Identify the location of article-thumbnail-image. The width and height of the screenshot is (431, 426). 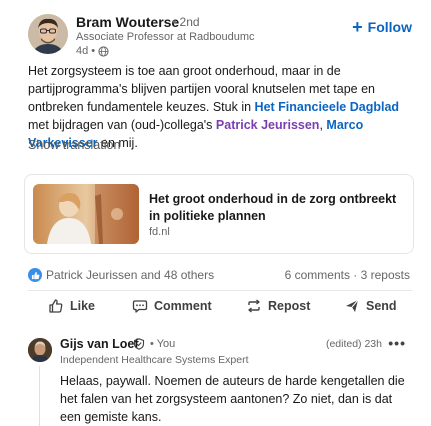
(86, 214).